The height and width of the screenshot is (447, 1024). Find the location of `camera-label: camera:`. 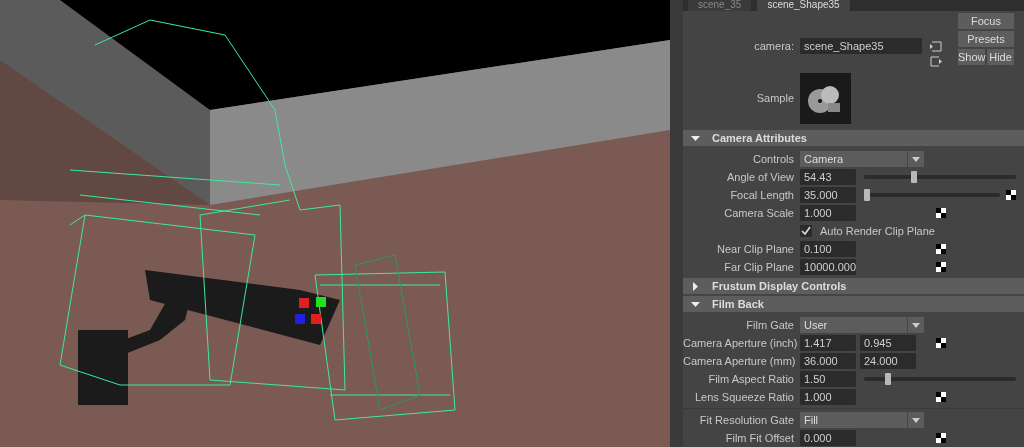

camera-label: camera: is located at coordinates (774, 47).